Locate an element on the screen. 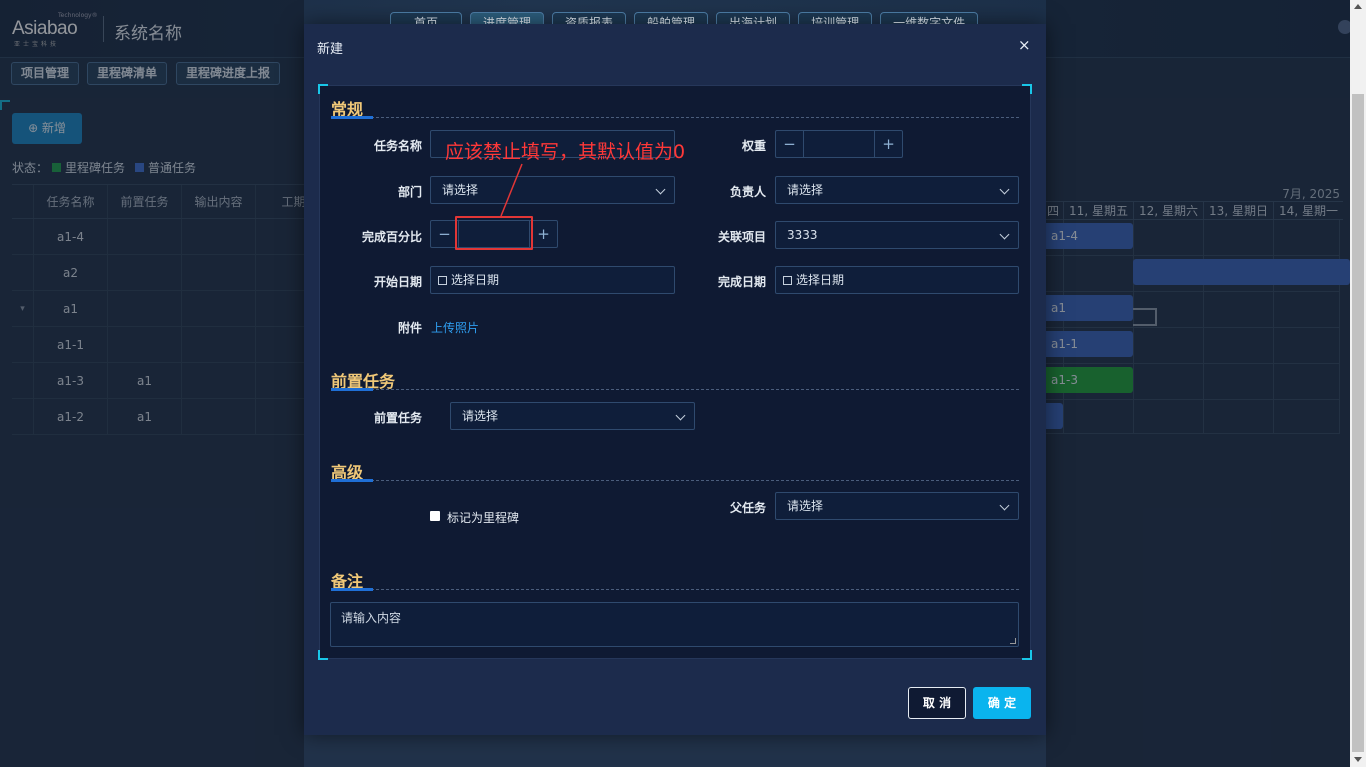 The width and height of the screenshot is (1366, 767). start-date-label: 开始日期 is located at coordinates (397, 282).